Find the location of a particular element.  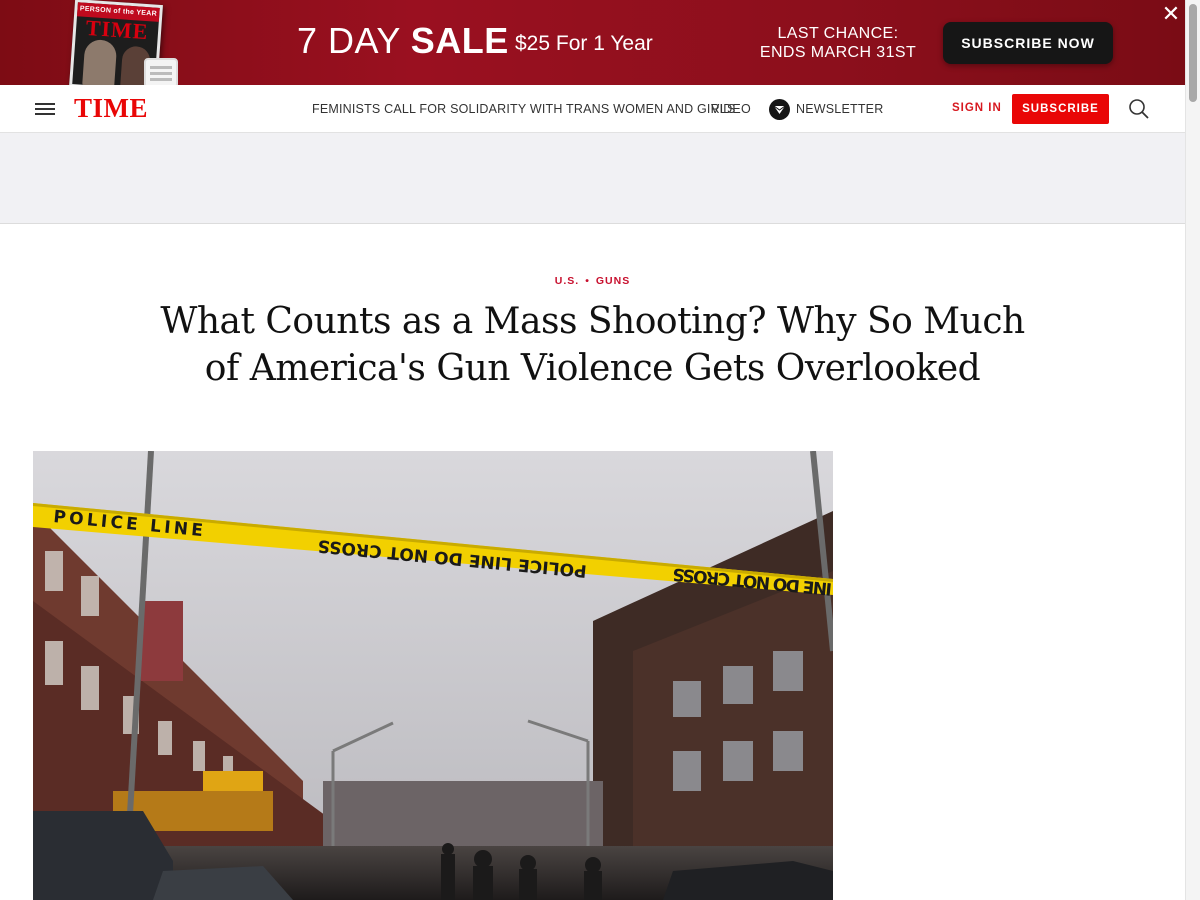

nav-link-newsletter: NEWSLETTER is located at coordinates (839, 109).